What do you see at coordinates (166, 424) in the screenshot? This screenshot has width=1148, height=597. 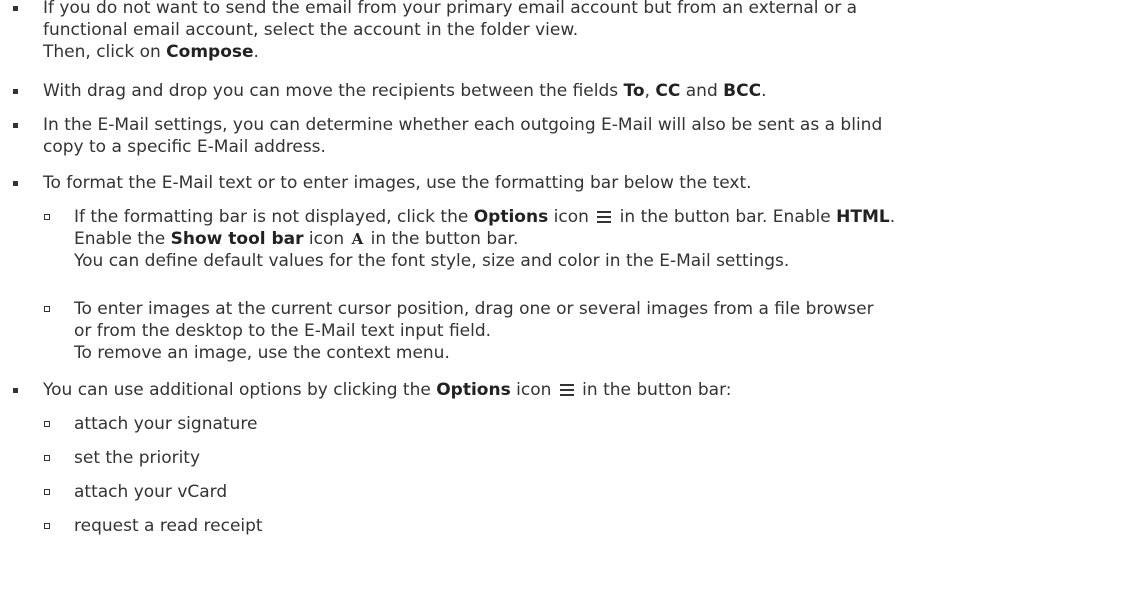 I see `text-line: attach your signature` at bounding box center [166, 424].